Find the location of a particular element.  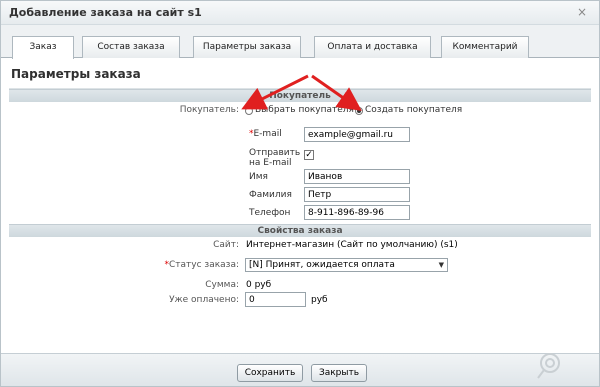

radio-select-buyer is located at coordinates (249, 111).